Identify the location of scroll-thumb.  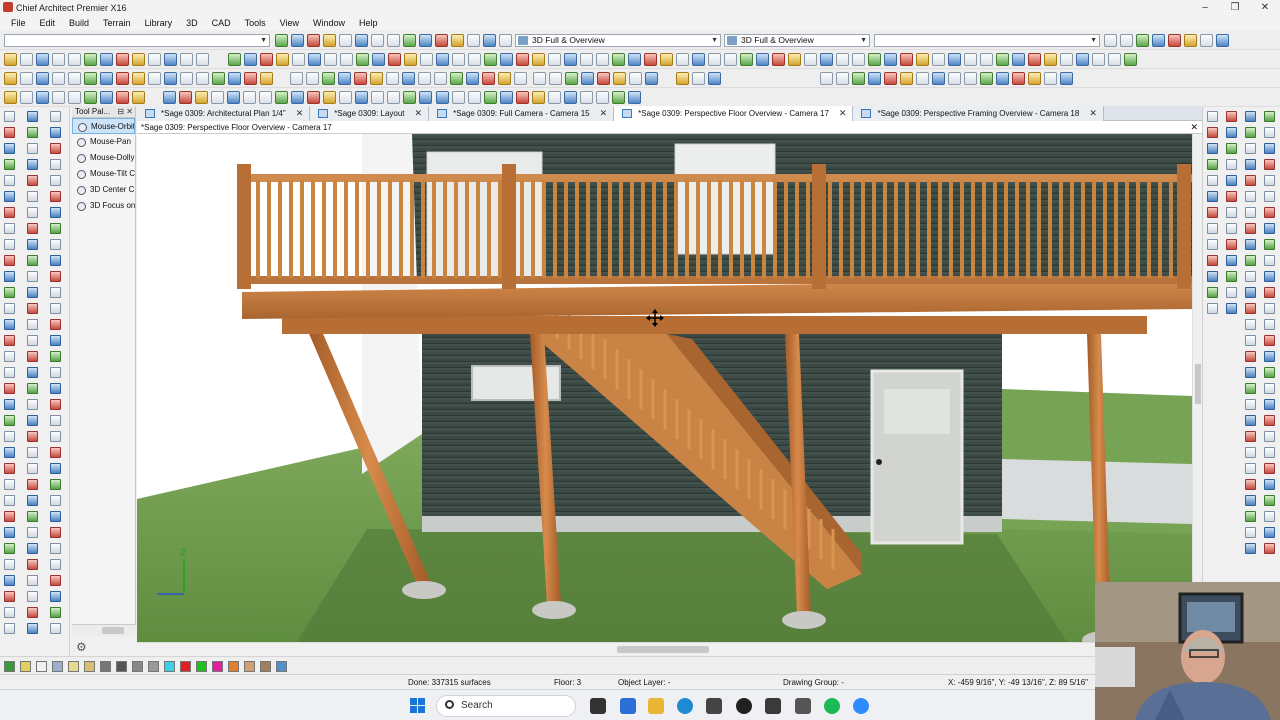
(663, 649).